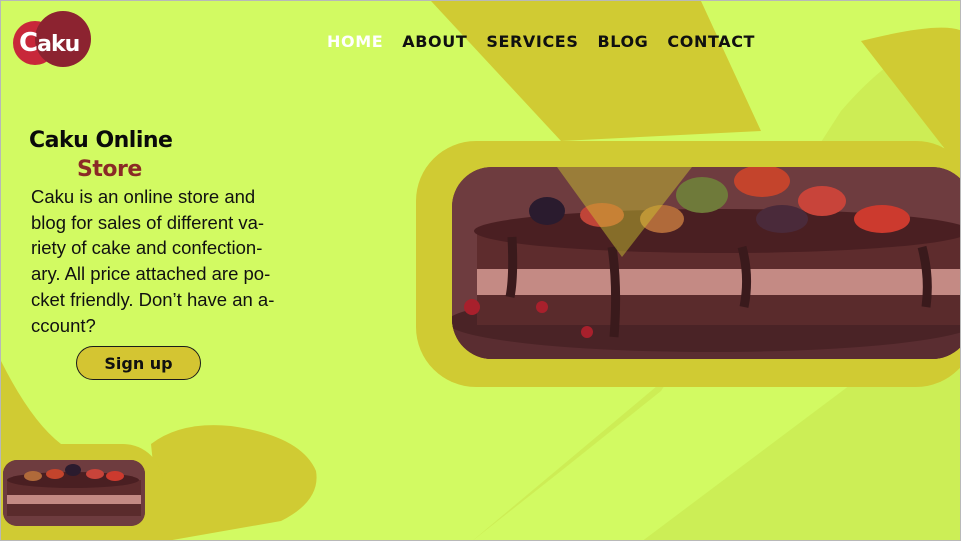 This screenshot has width=961, height=541. I want to click on description-line: ccount?, so click(63, 325).